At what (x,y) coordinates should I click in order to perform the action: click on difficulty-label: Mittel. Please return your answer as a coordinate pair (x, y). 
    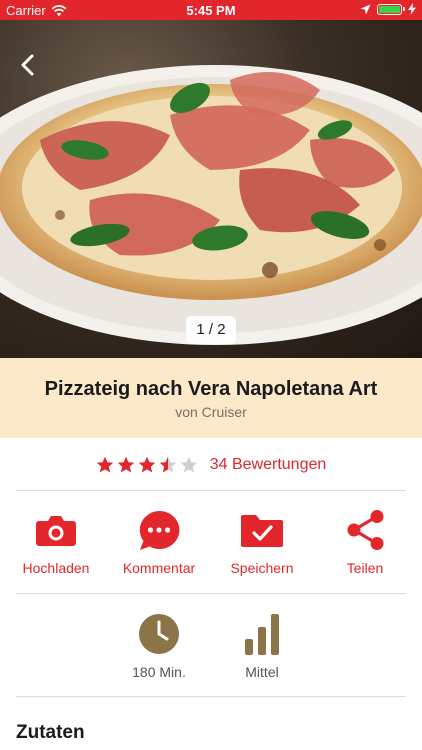
    Looking at the image, I should click on (262, 672).